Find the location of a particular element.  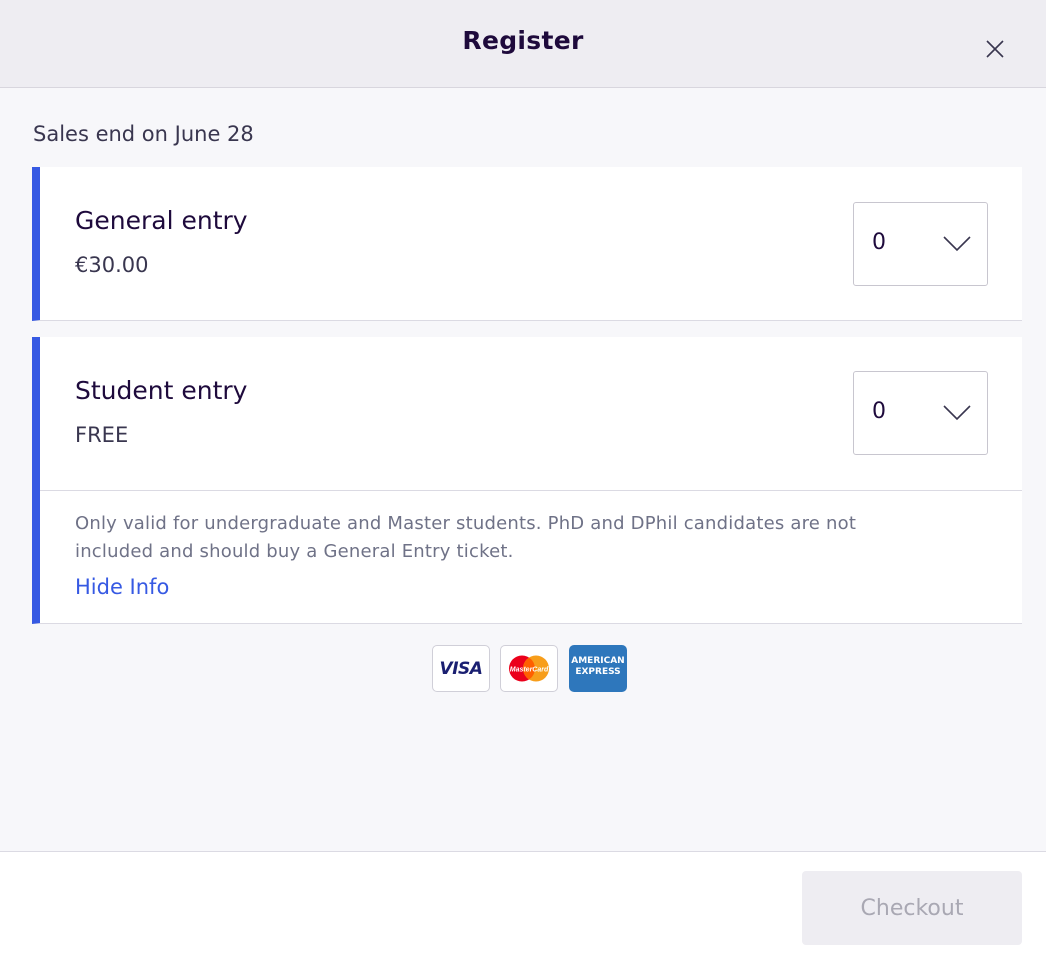

mastercard-icon: MasterCard is located at coordinates (529, 668).